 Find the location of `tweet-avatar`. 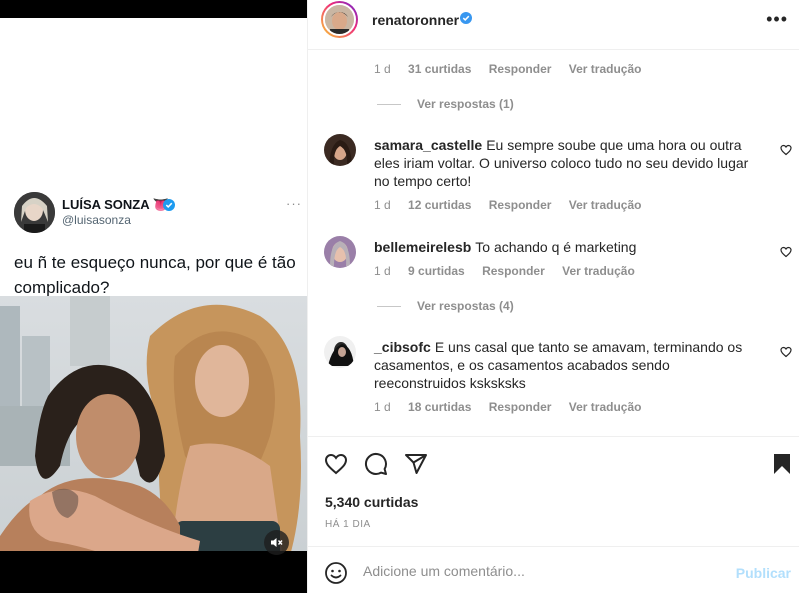

tweet-avatar is located at coordinates (34, 212).